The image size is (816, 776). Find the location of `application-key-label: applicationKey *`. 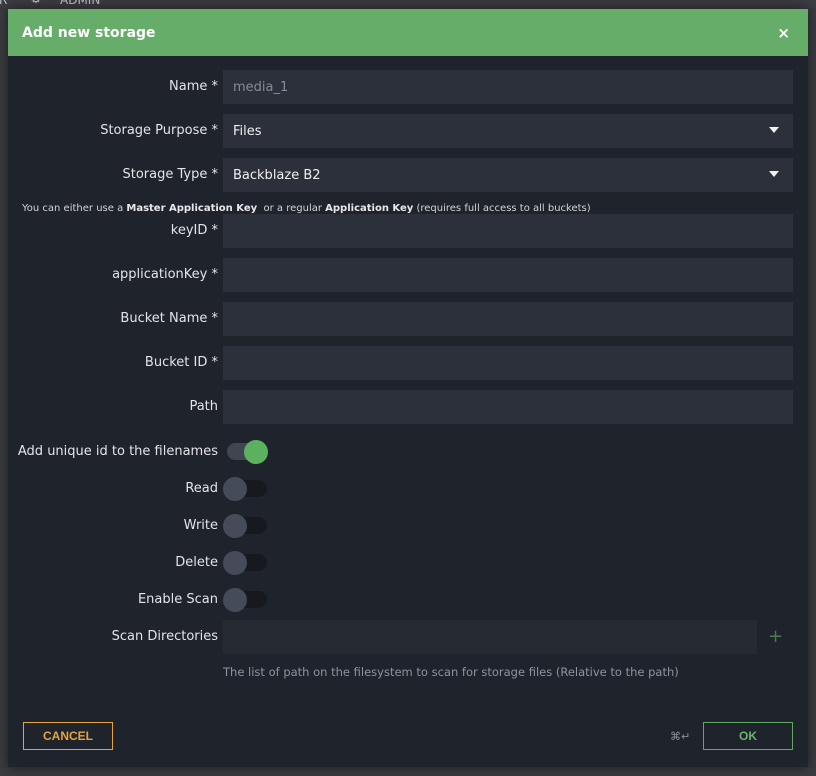

application-key-label: applicationKey * is located at coordinates (165, 274).